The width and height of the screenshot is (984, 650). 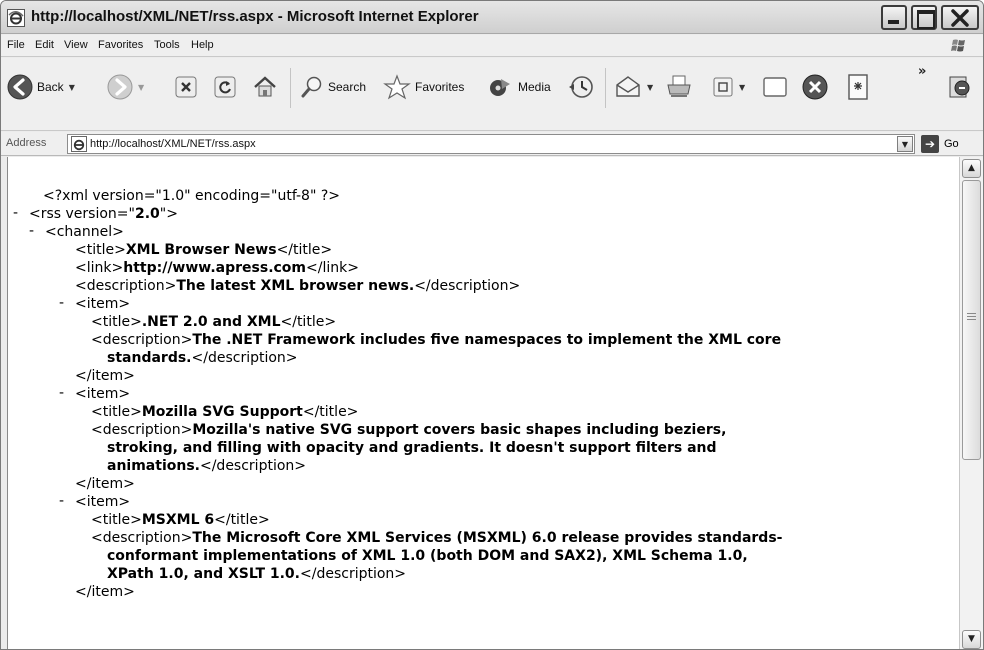 I want to click on printer-icon, so click(x=679, y=86).